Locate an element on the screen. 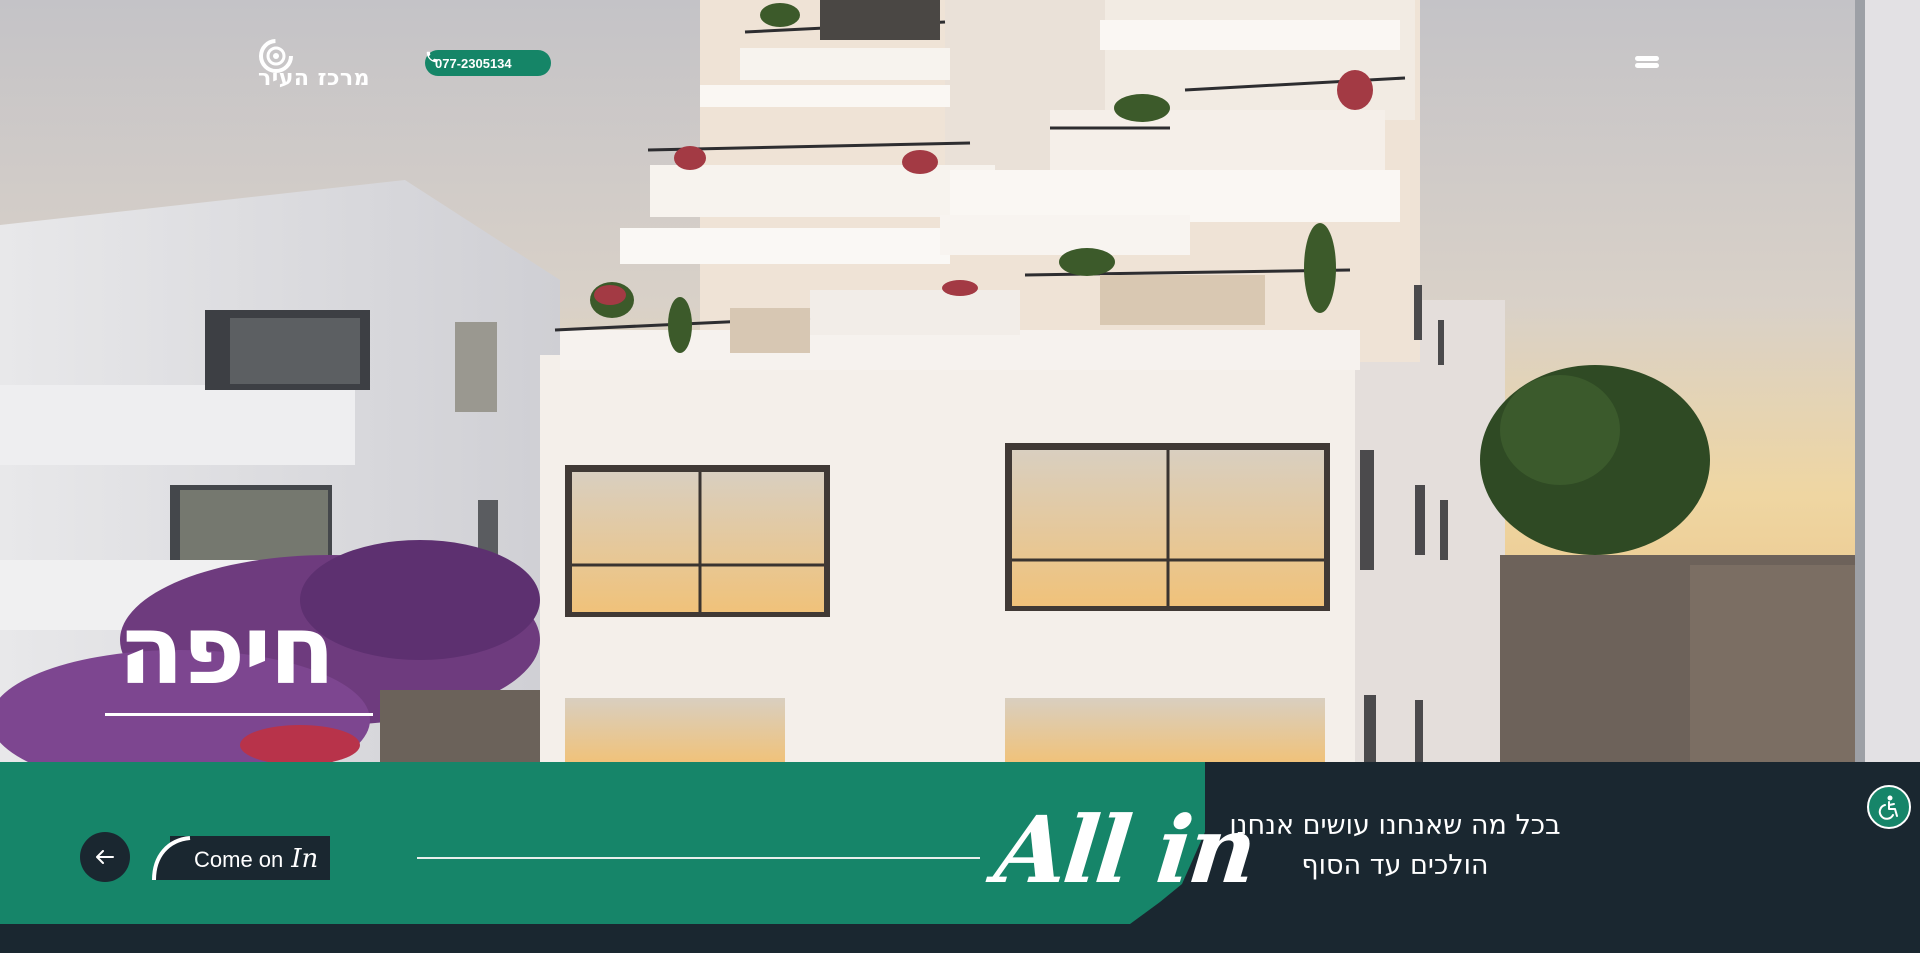 The height and width of the screenshot is (953, 1920). slogan-line-1: בכל מה שאנחנו עושים אנחנו is located at coordinates (1395, 825).